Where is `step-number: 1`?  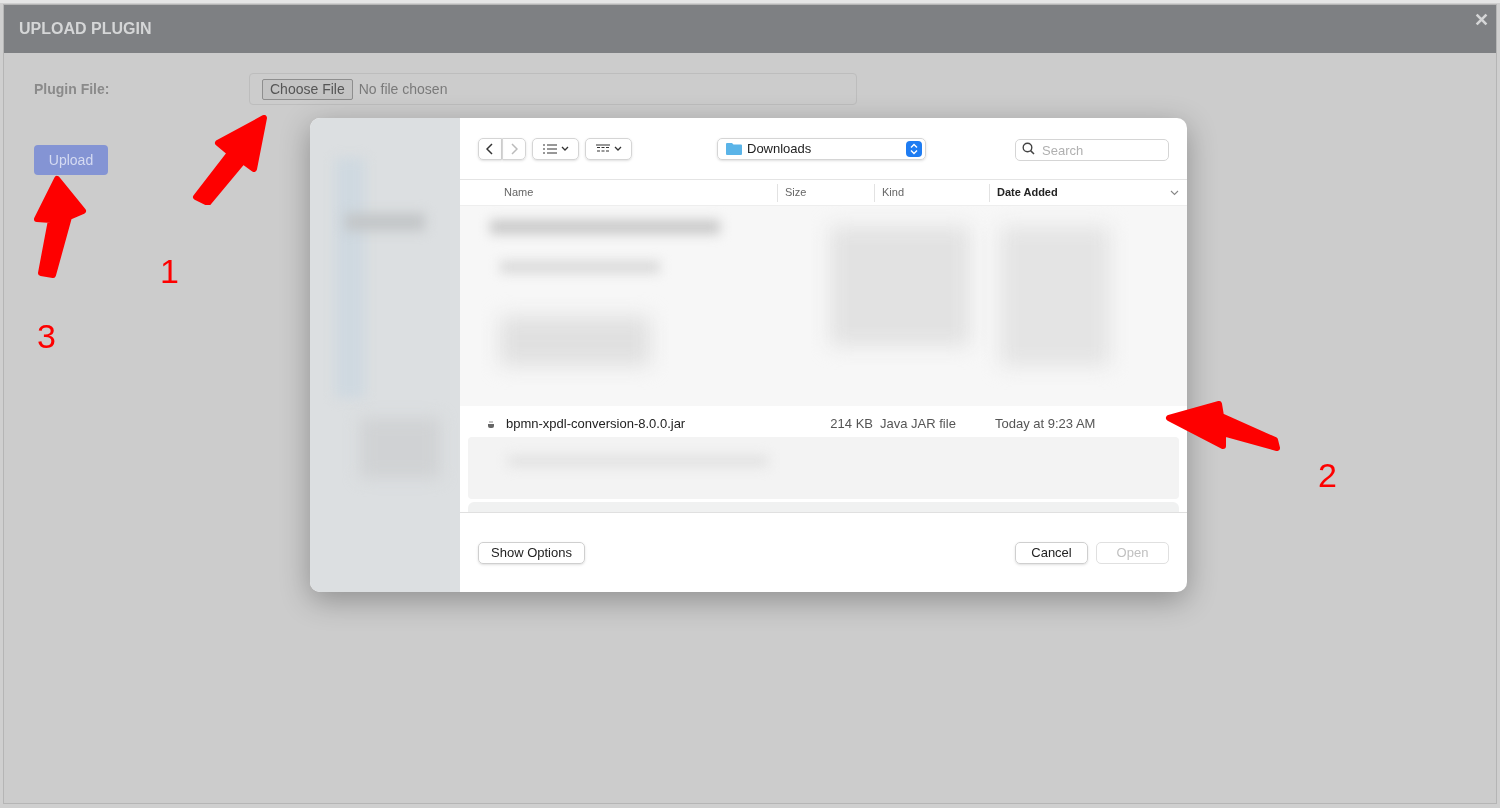
step-number: 1 is located at coordinates (169, 271).